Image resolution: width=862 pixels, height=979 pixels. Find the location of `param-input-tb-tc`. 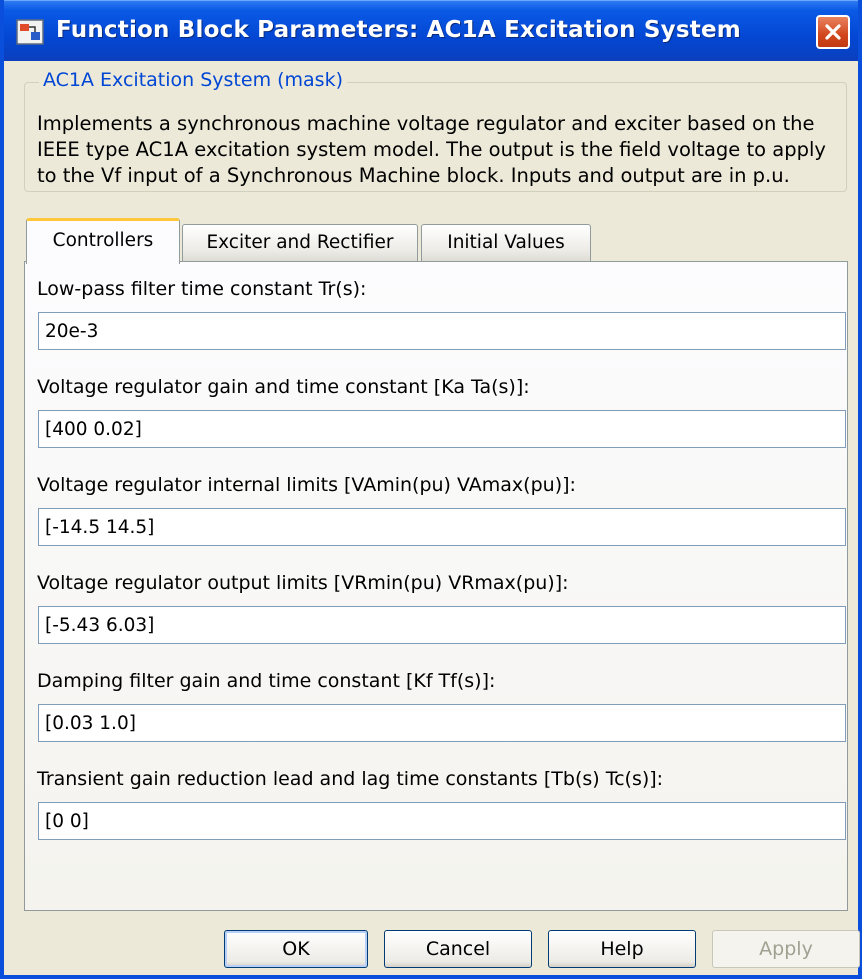

param-input-tb-tc is located at coordinates (442, 821).